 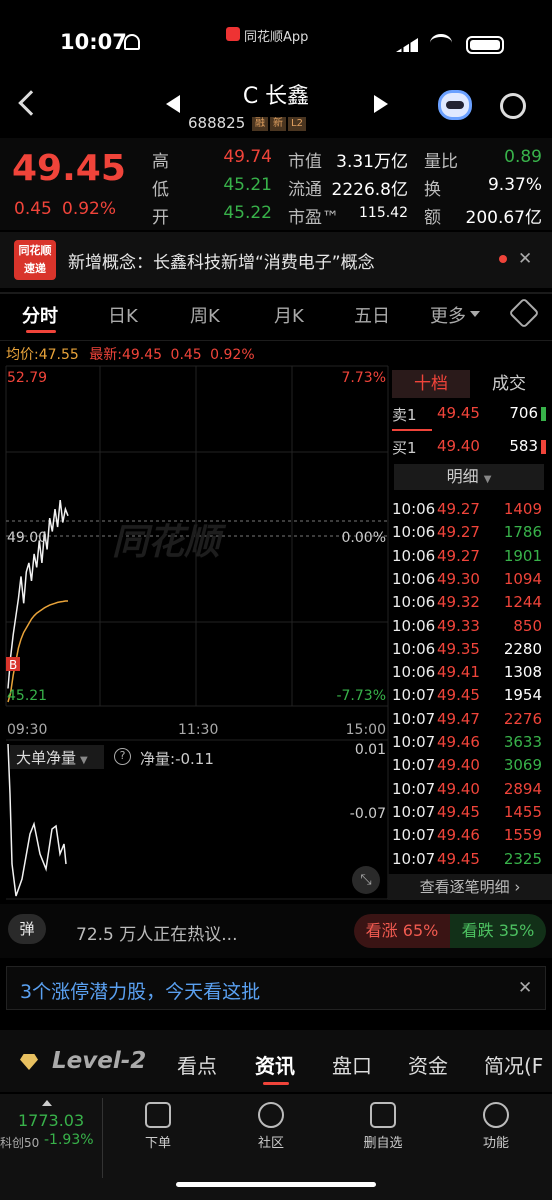 I want to click on chart-high-label: 52.79, so click(x=27, y=378).